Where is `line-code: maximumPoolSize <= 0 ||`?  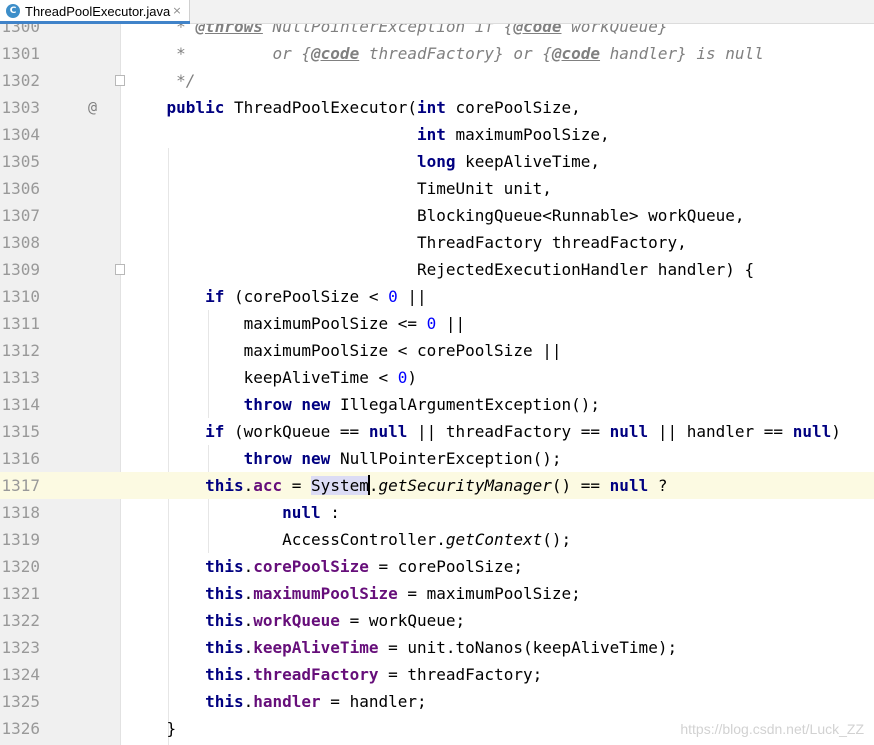 line-code: maximumPoolSize <= 0 || is located at coordinates (354, 323).